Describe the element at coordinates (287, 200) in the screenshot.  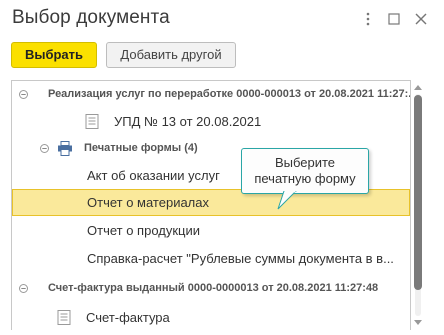
I see `tooltip-tail` at that location.